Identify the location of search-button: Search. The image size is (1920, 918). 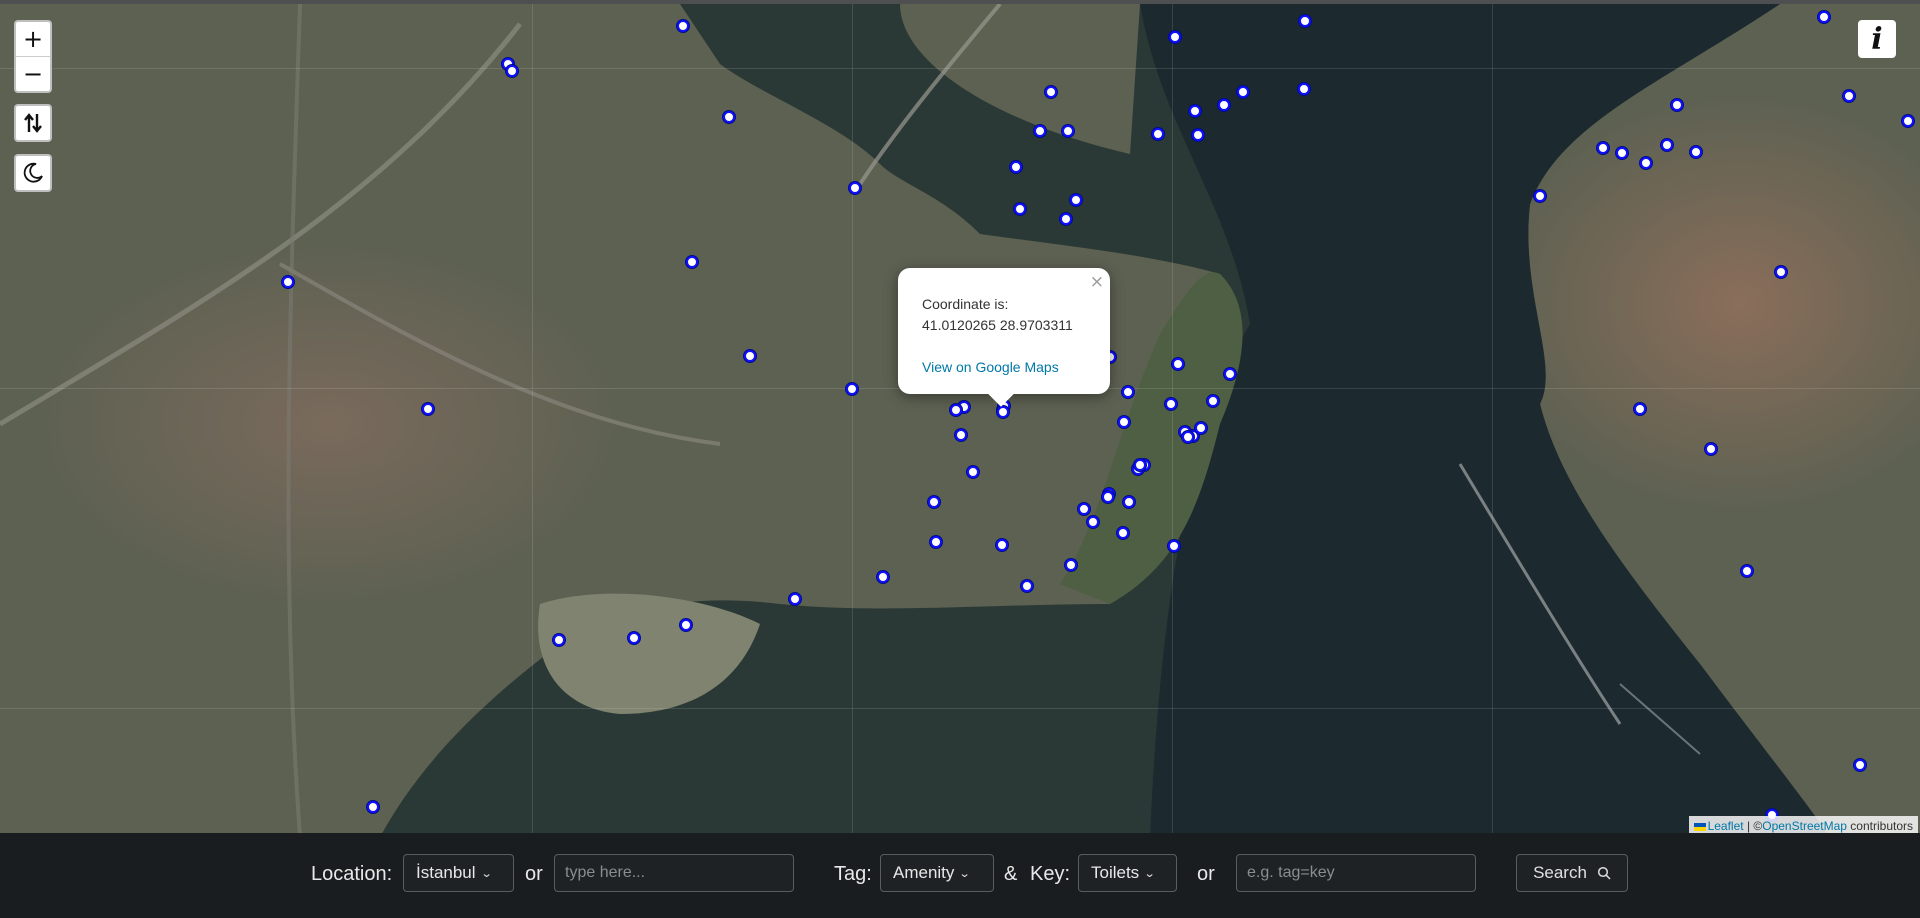
(1572, 873).